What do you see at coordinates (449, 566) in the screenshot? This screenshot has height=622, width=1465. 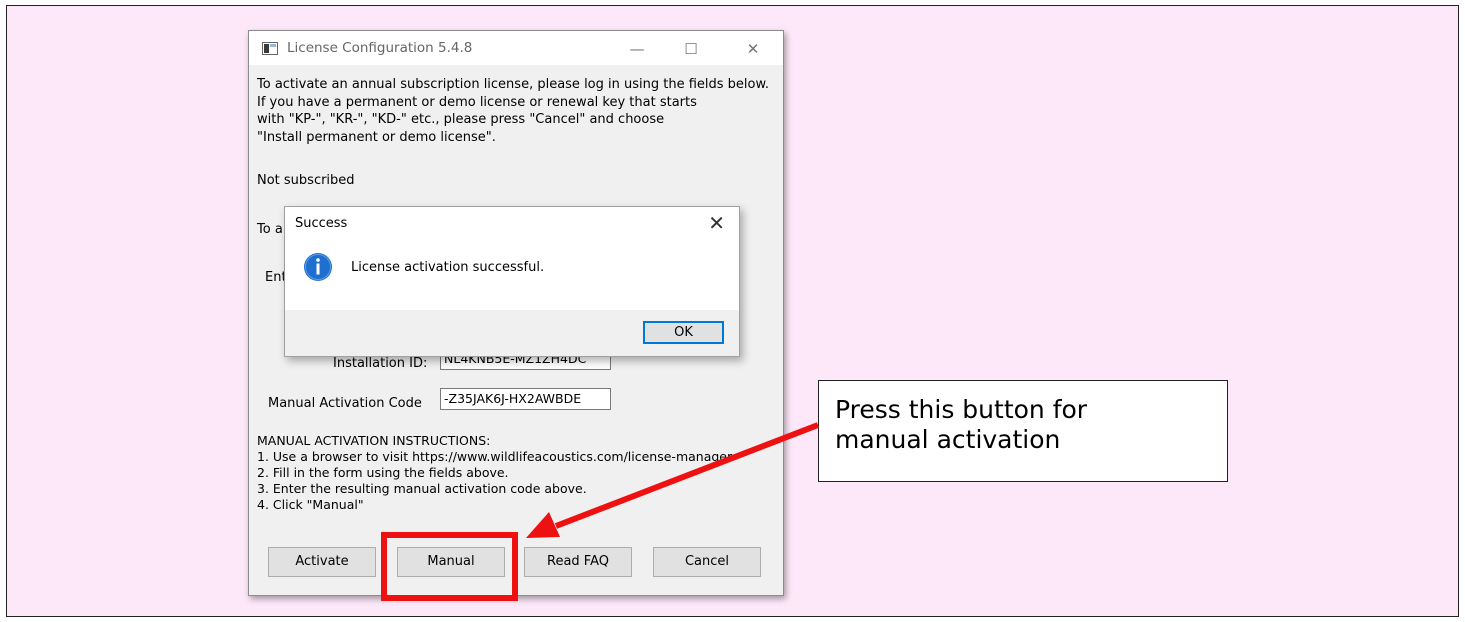 I see `manual-button-highlight` at bounding box center [449, 566].